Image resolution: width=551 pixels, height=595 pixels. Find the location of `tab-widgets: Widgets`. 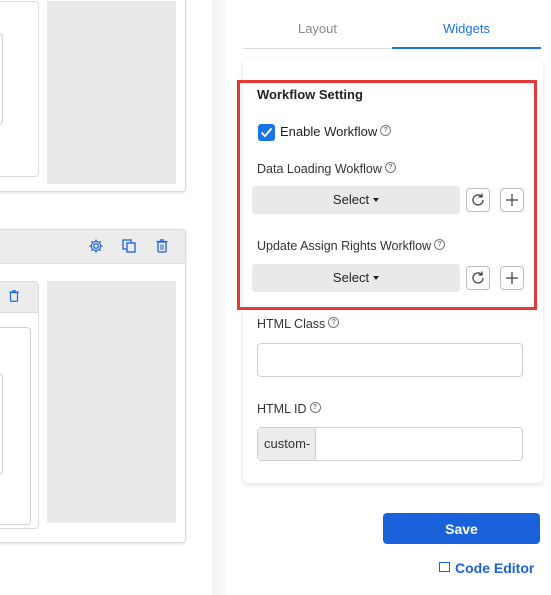

tab-widgets: Widgets is located at coordinates (466, 28).